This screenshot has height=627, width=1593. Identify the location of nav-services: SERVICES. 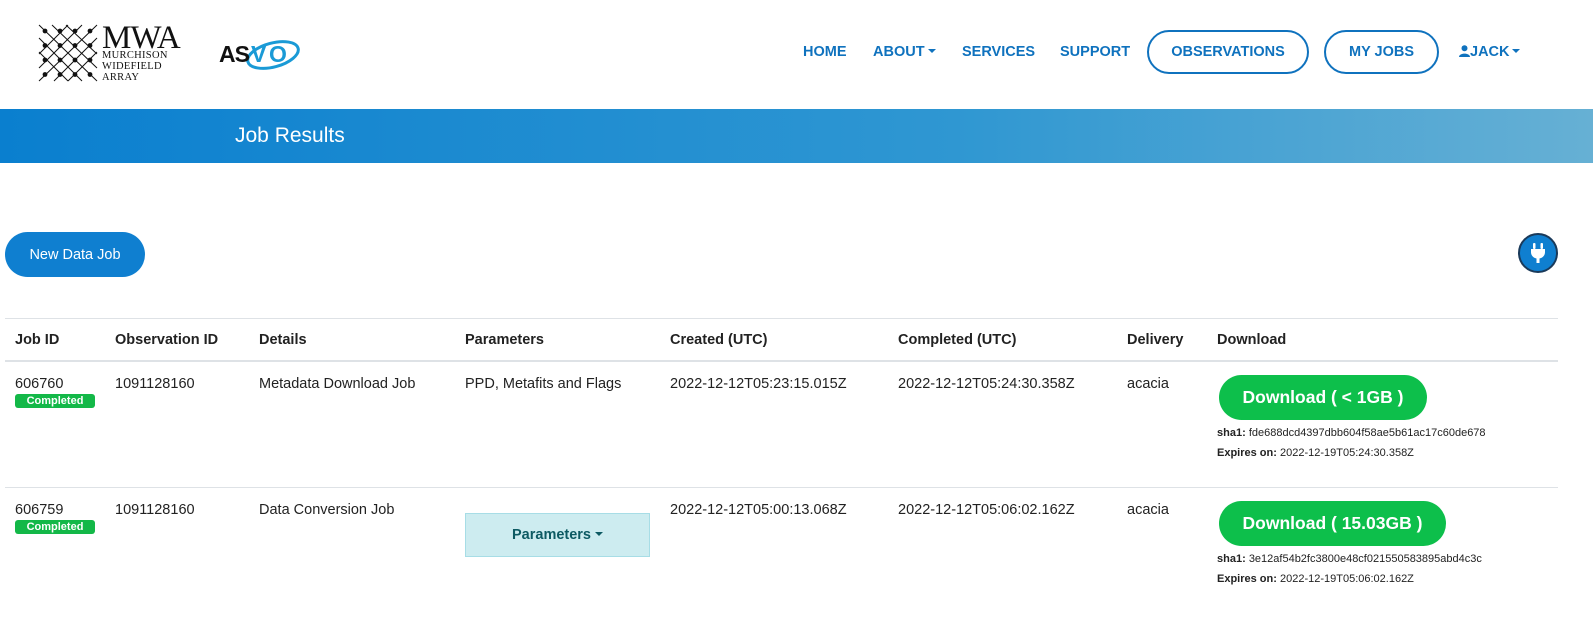
(998, 52).